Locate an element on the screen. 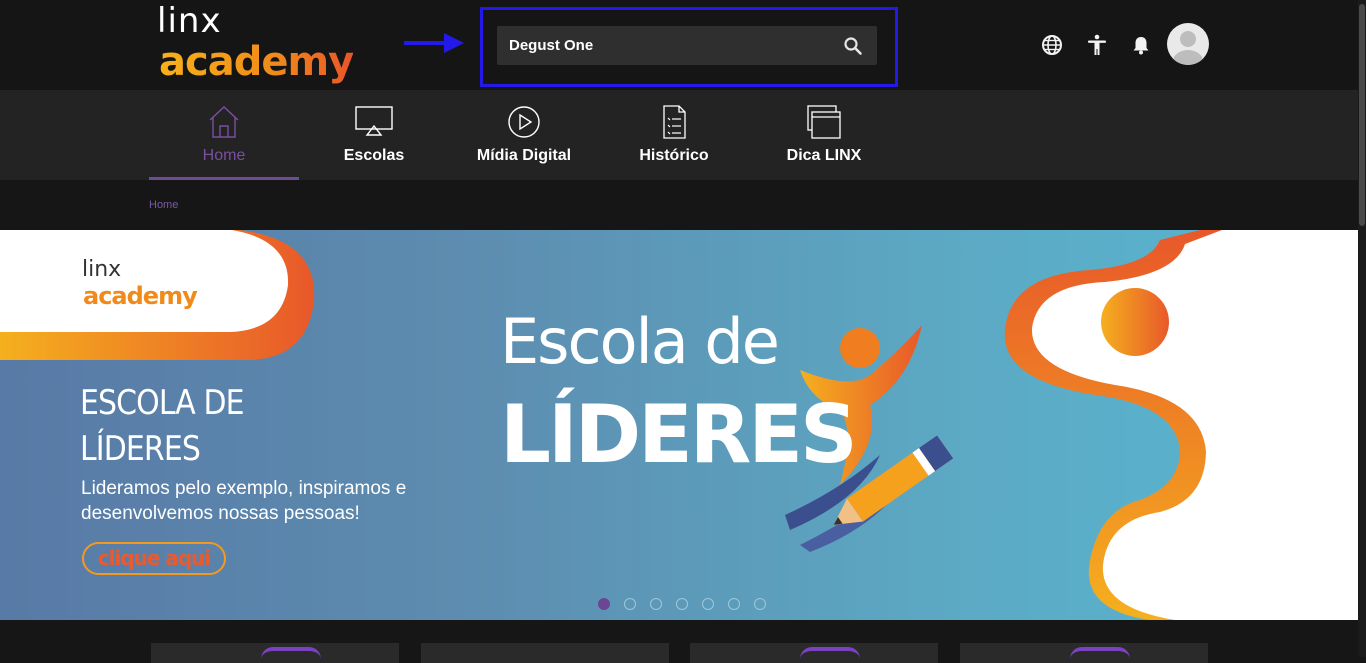  nav-item-escolas: Escolas is located at coordinates (374, 135).